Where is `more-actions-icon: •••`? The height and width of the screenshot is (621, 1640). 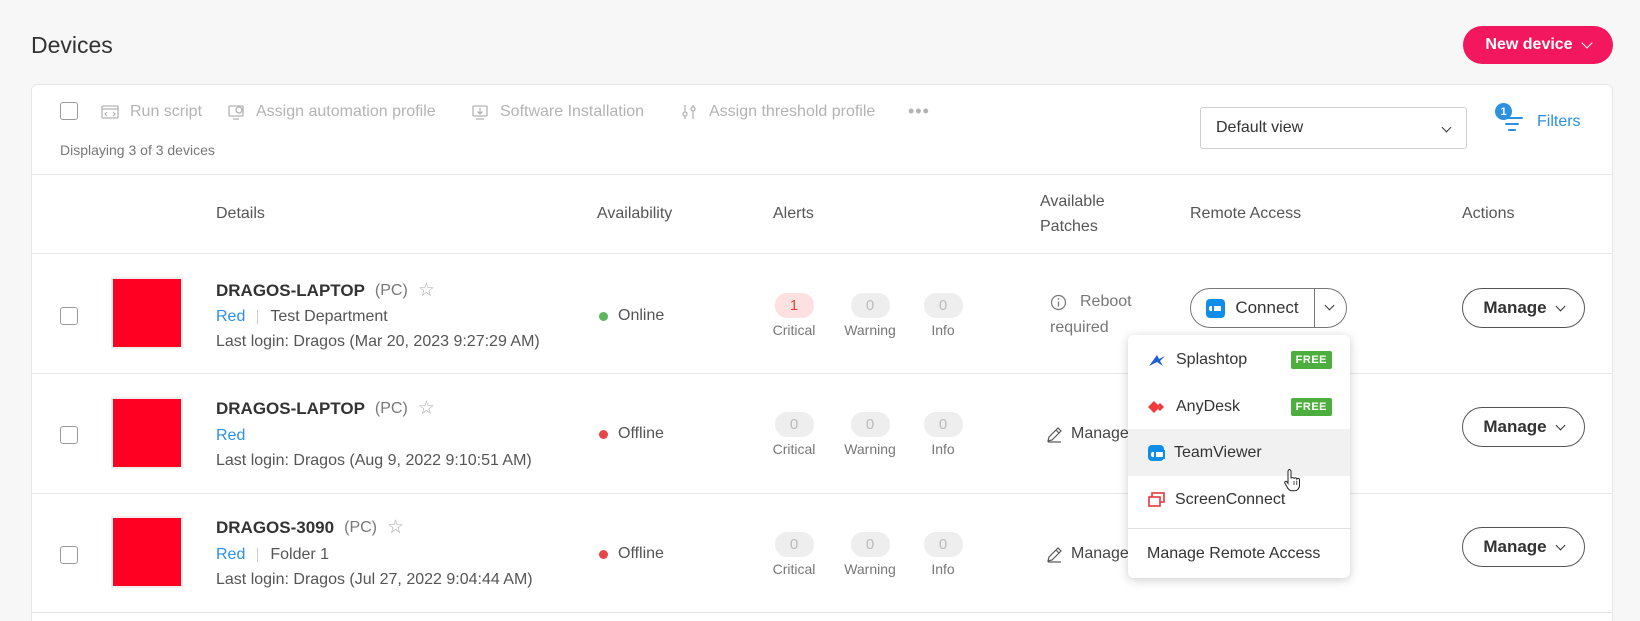 more-actions-icon: ••• is located at coordinates (919, 111).